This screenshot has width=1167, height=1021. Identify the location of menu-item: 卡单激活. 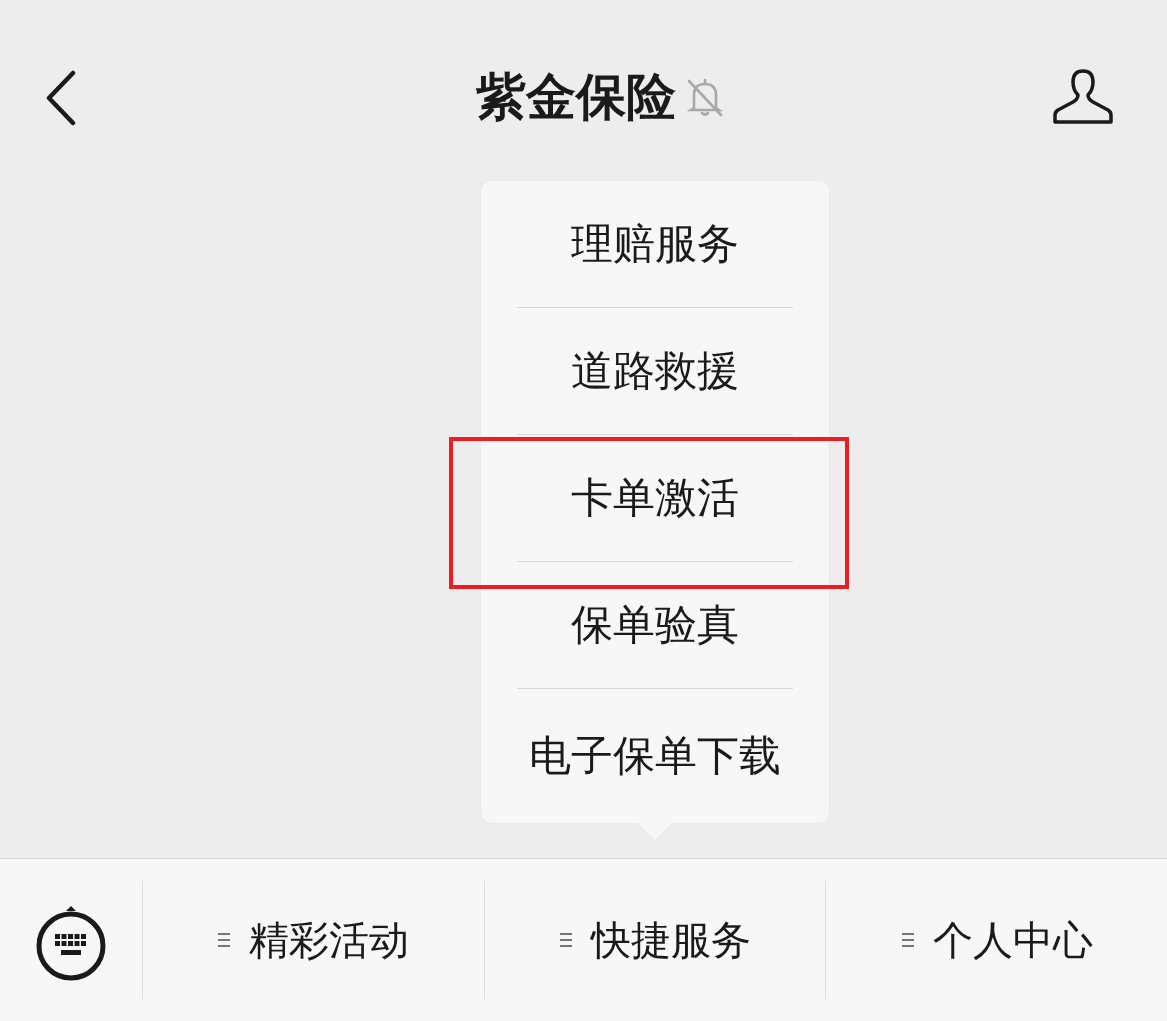
(655, 498).